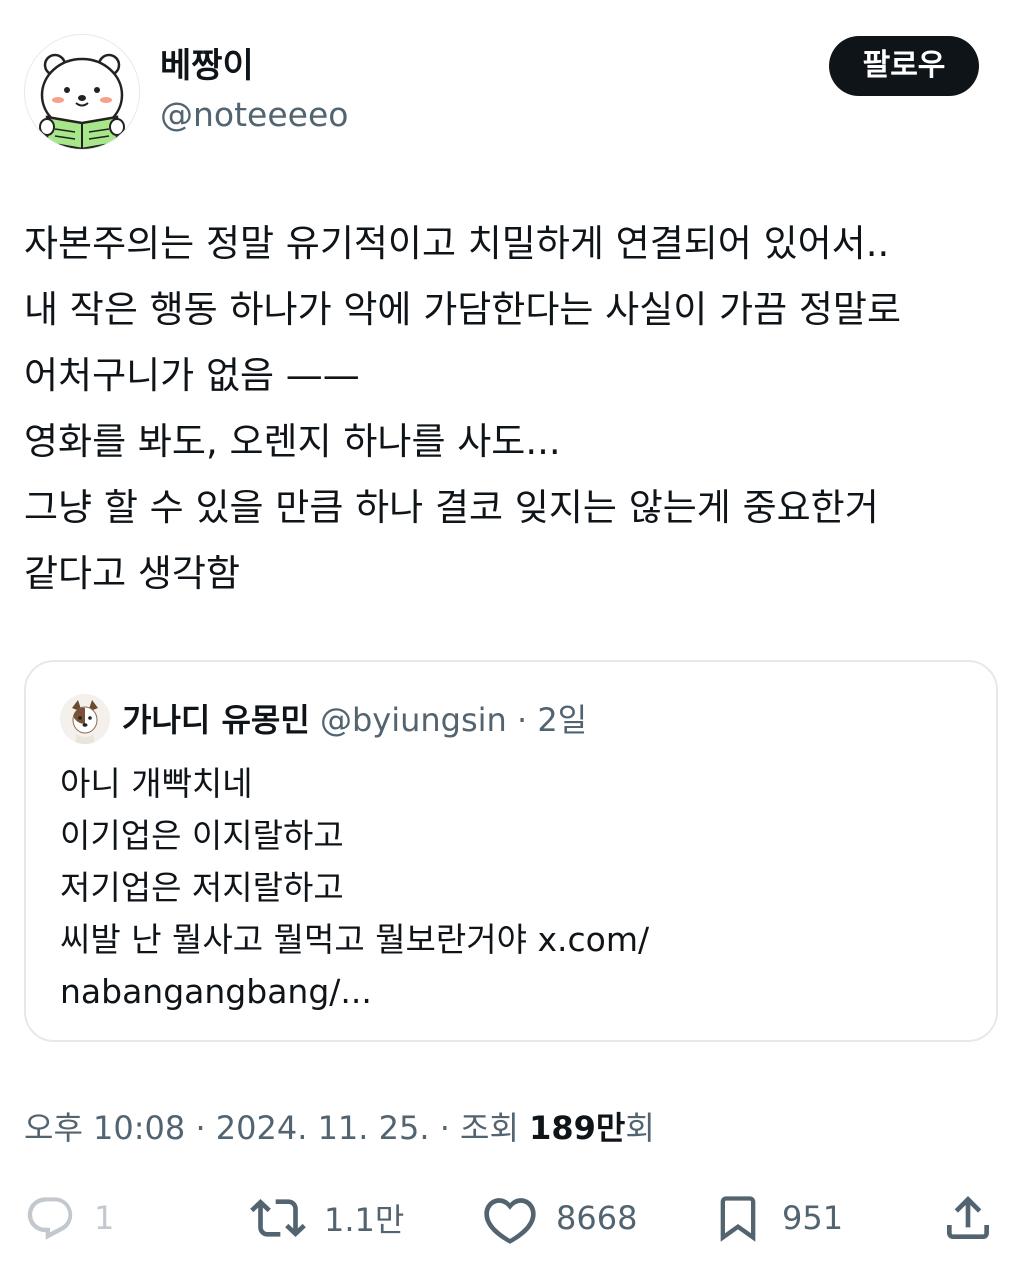 The image size is (1024, 1270). Describe the element at coordinates (577, 1128) in the screenshot. I see `views-count: 189만` at that location.